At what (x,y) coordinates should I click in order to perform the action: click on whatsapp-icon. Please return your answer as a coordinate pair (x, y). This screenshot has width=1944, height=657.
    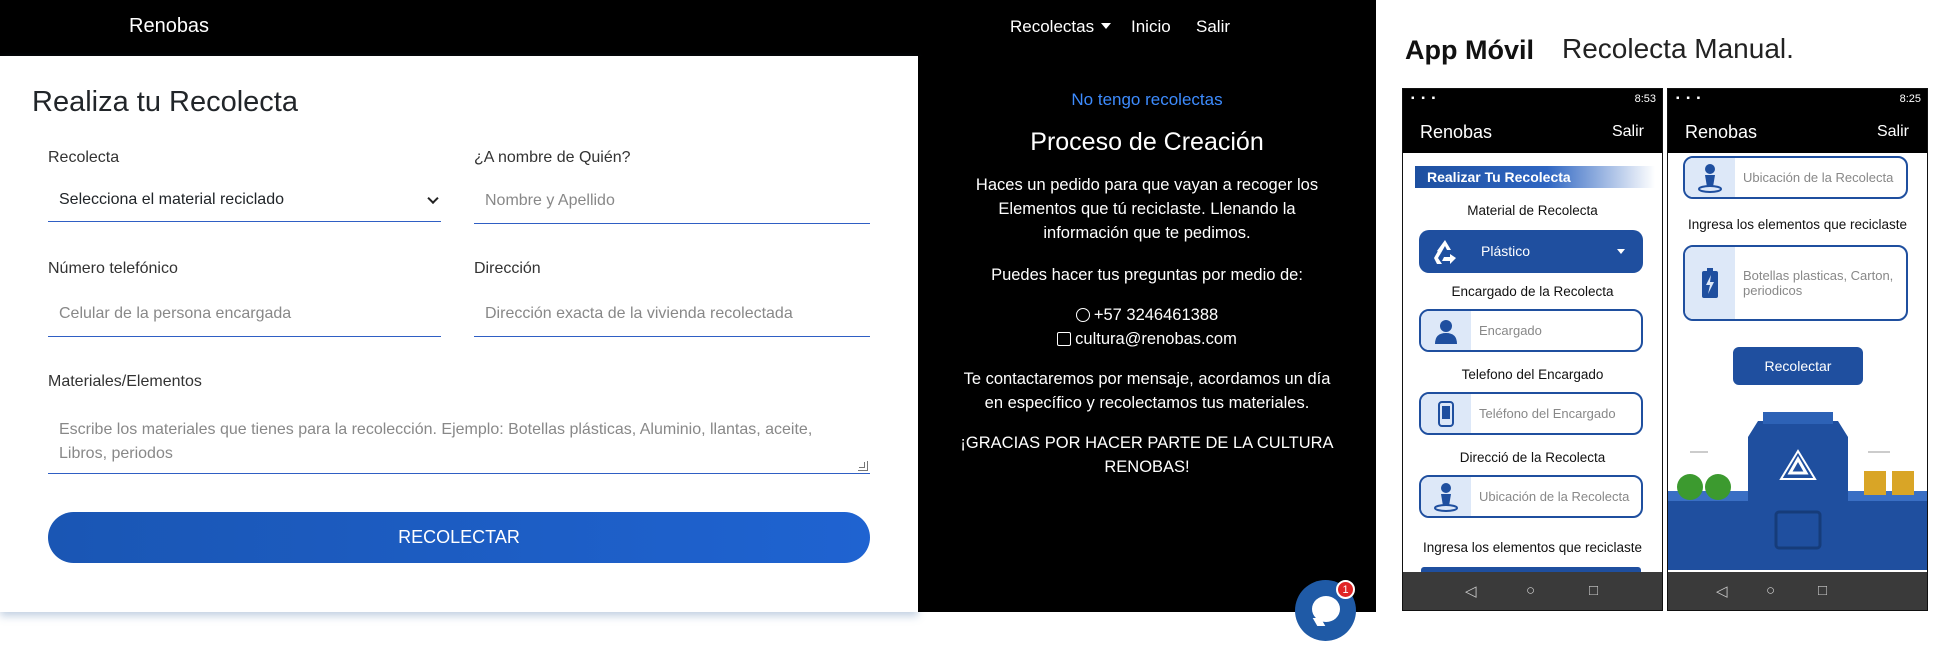
    Looking at the image, I should click on (1082, 315).